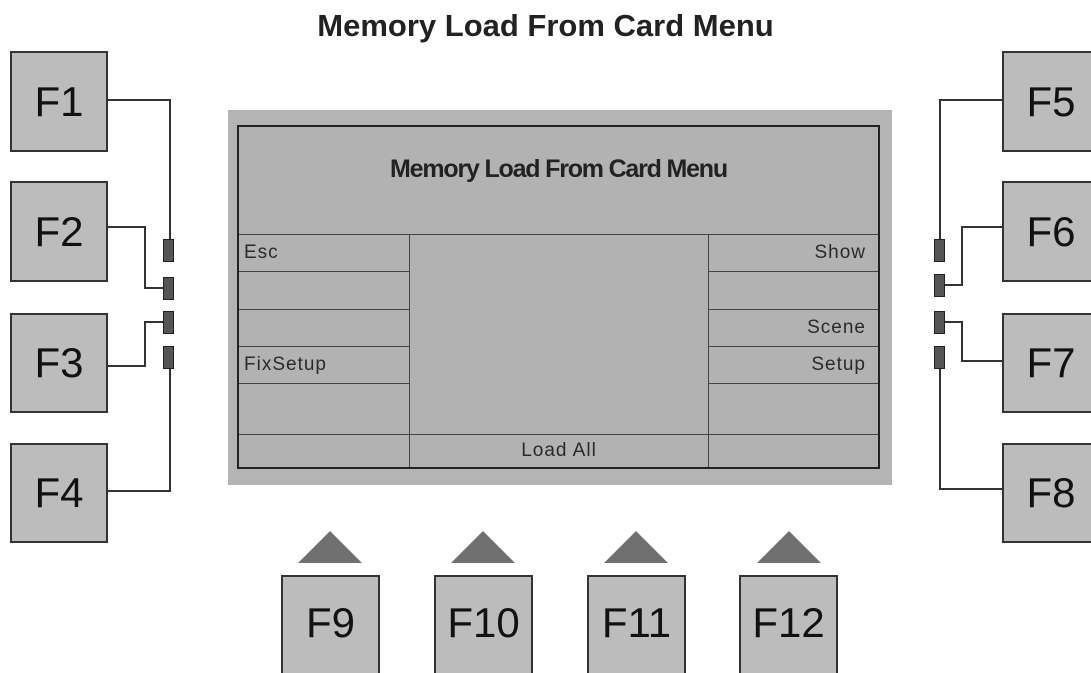 The width and height of the screenshot is (1091, 673). What do you see at coordinates (1046, 363) in the screenshot?
I see `f7-key: F7` at bounding box center [1046, 363].